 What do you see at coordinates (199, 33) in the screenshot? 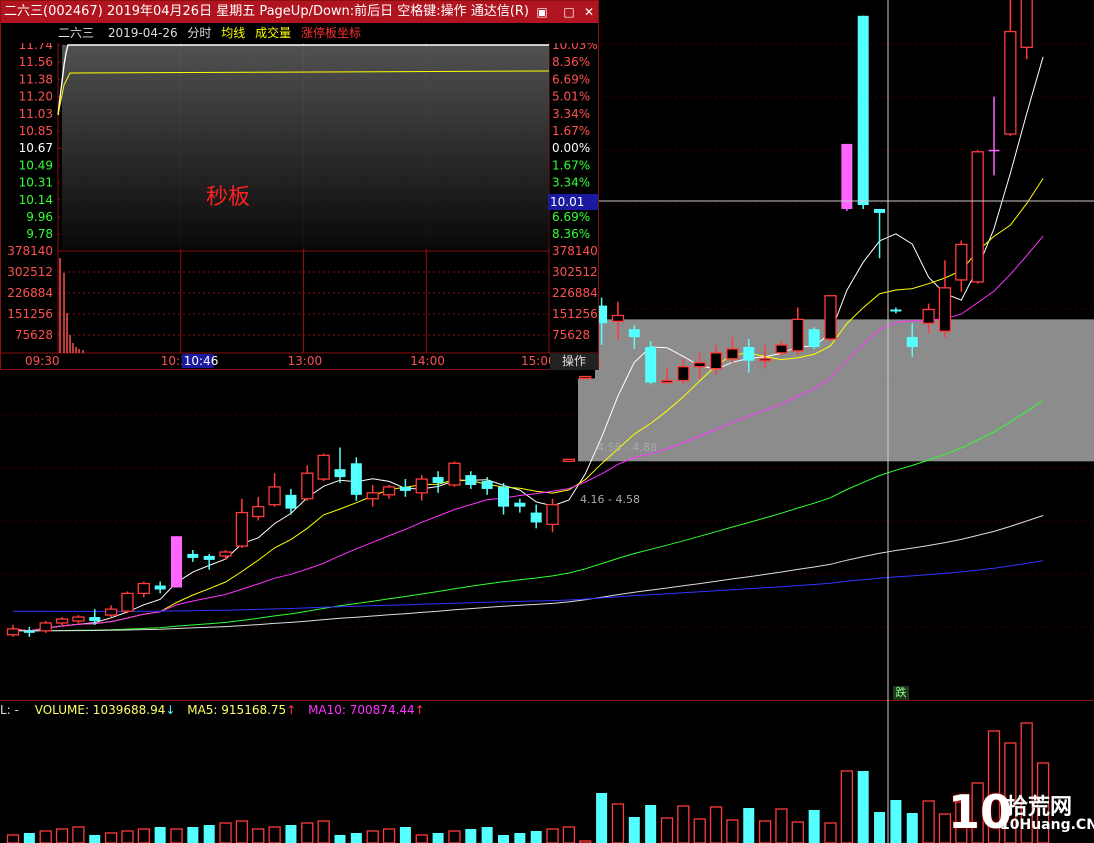
I see `intraday-mode: 分时` at bounding box center [199, 33].